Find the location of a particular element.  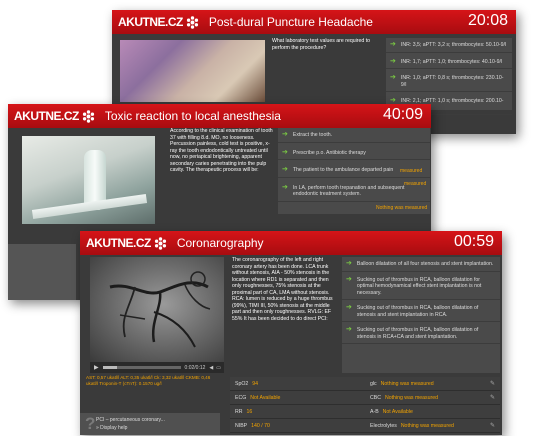

case-timer: 40:09 is located at coordinates (402, 114).